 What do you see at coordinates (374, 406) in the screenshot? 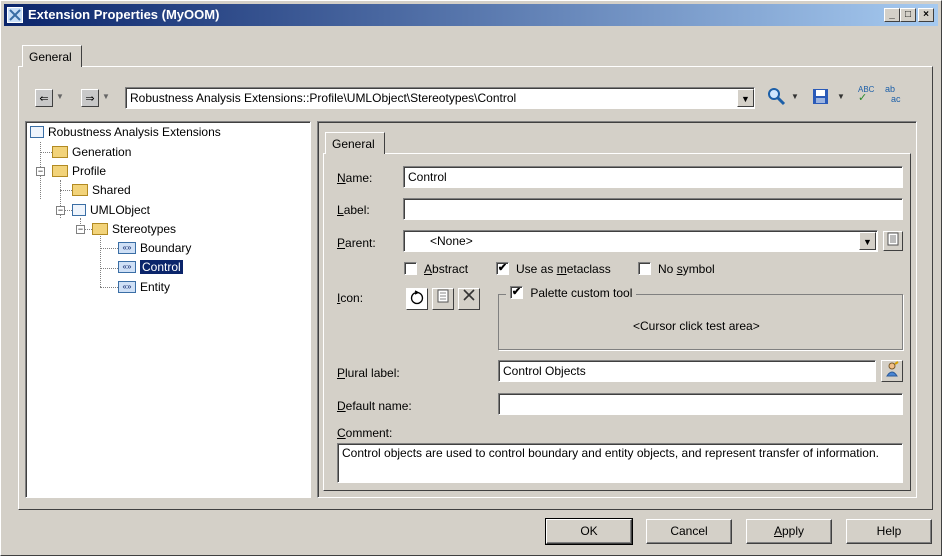
I see `default-name-label: Default name:` at bounding box center [374, 406].